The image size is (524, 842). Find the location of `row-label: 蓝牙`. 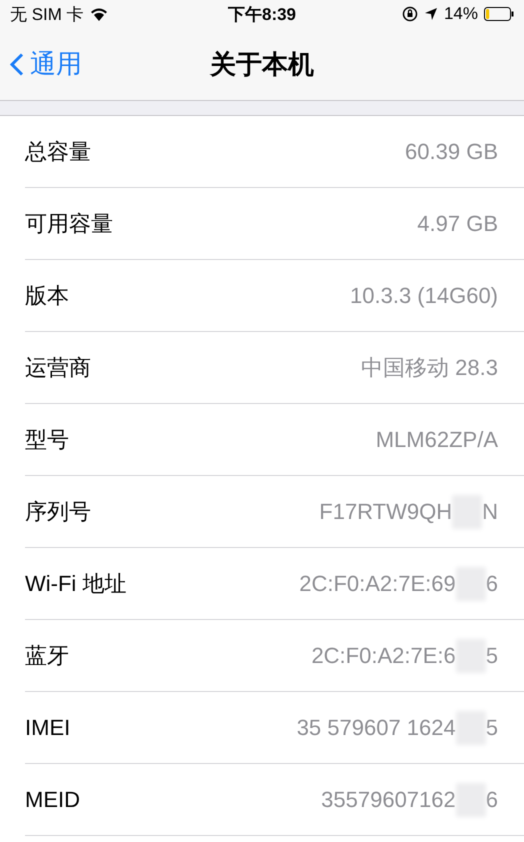

row-label: 蓝牙 is located at coordinates (47, 656).